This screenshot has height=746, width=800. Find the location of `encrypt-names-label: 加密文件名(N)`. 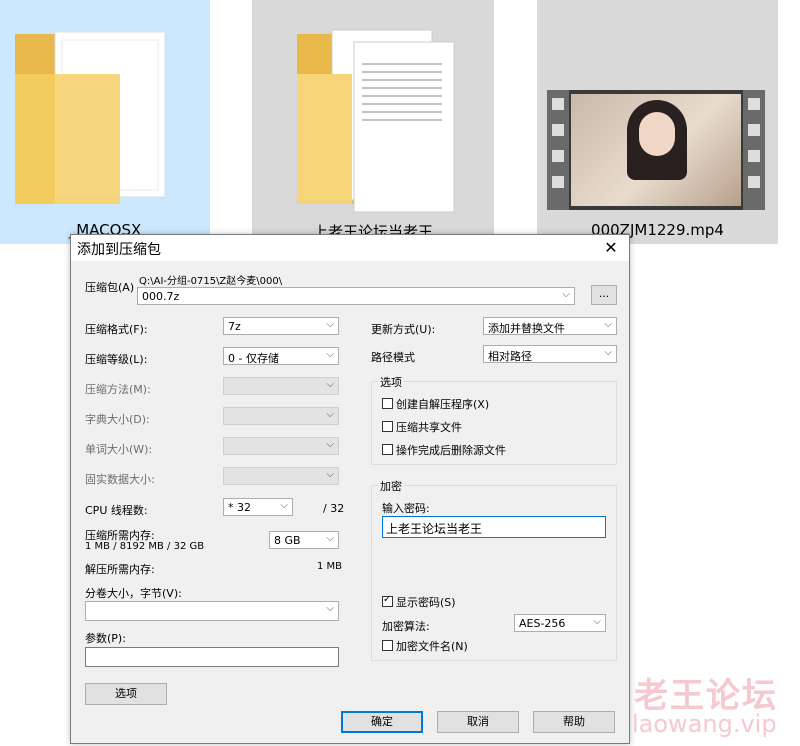

encrypt-names-label: 加密文件名(N) is located at coordinates (432, 646).